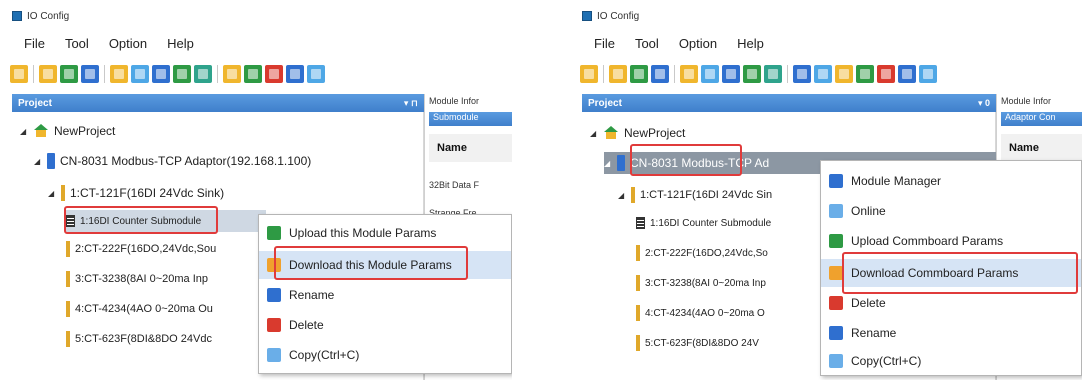 The width and height of the screenshot is (1088, 380). What do you see at coordinates (139, 309) in the screenshot?
I see `tree-node-module-4: 4:CT-4234(4AO 0~20ma Ou` at bounding box center [139, 309].